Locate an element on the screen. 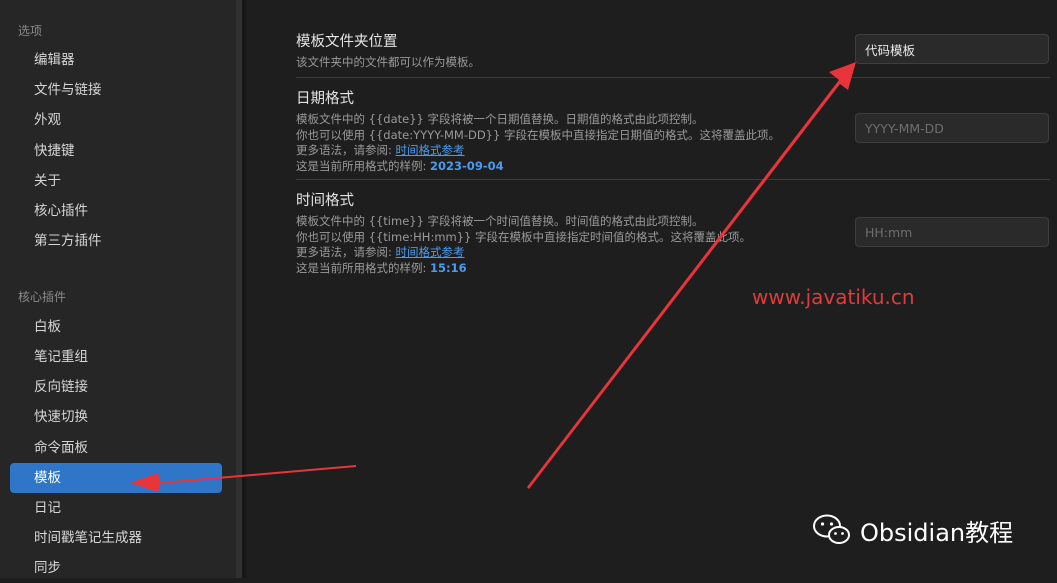 Image resolution: width=1057 pixels, height=583 pixels. sidebar-item-backlinks: 反向链接 is located at coordinates (116, 387).